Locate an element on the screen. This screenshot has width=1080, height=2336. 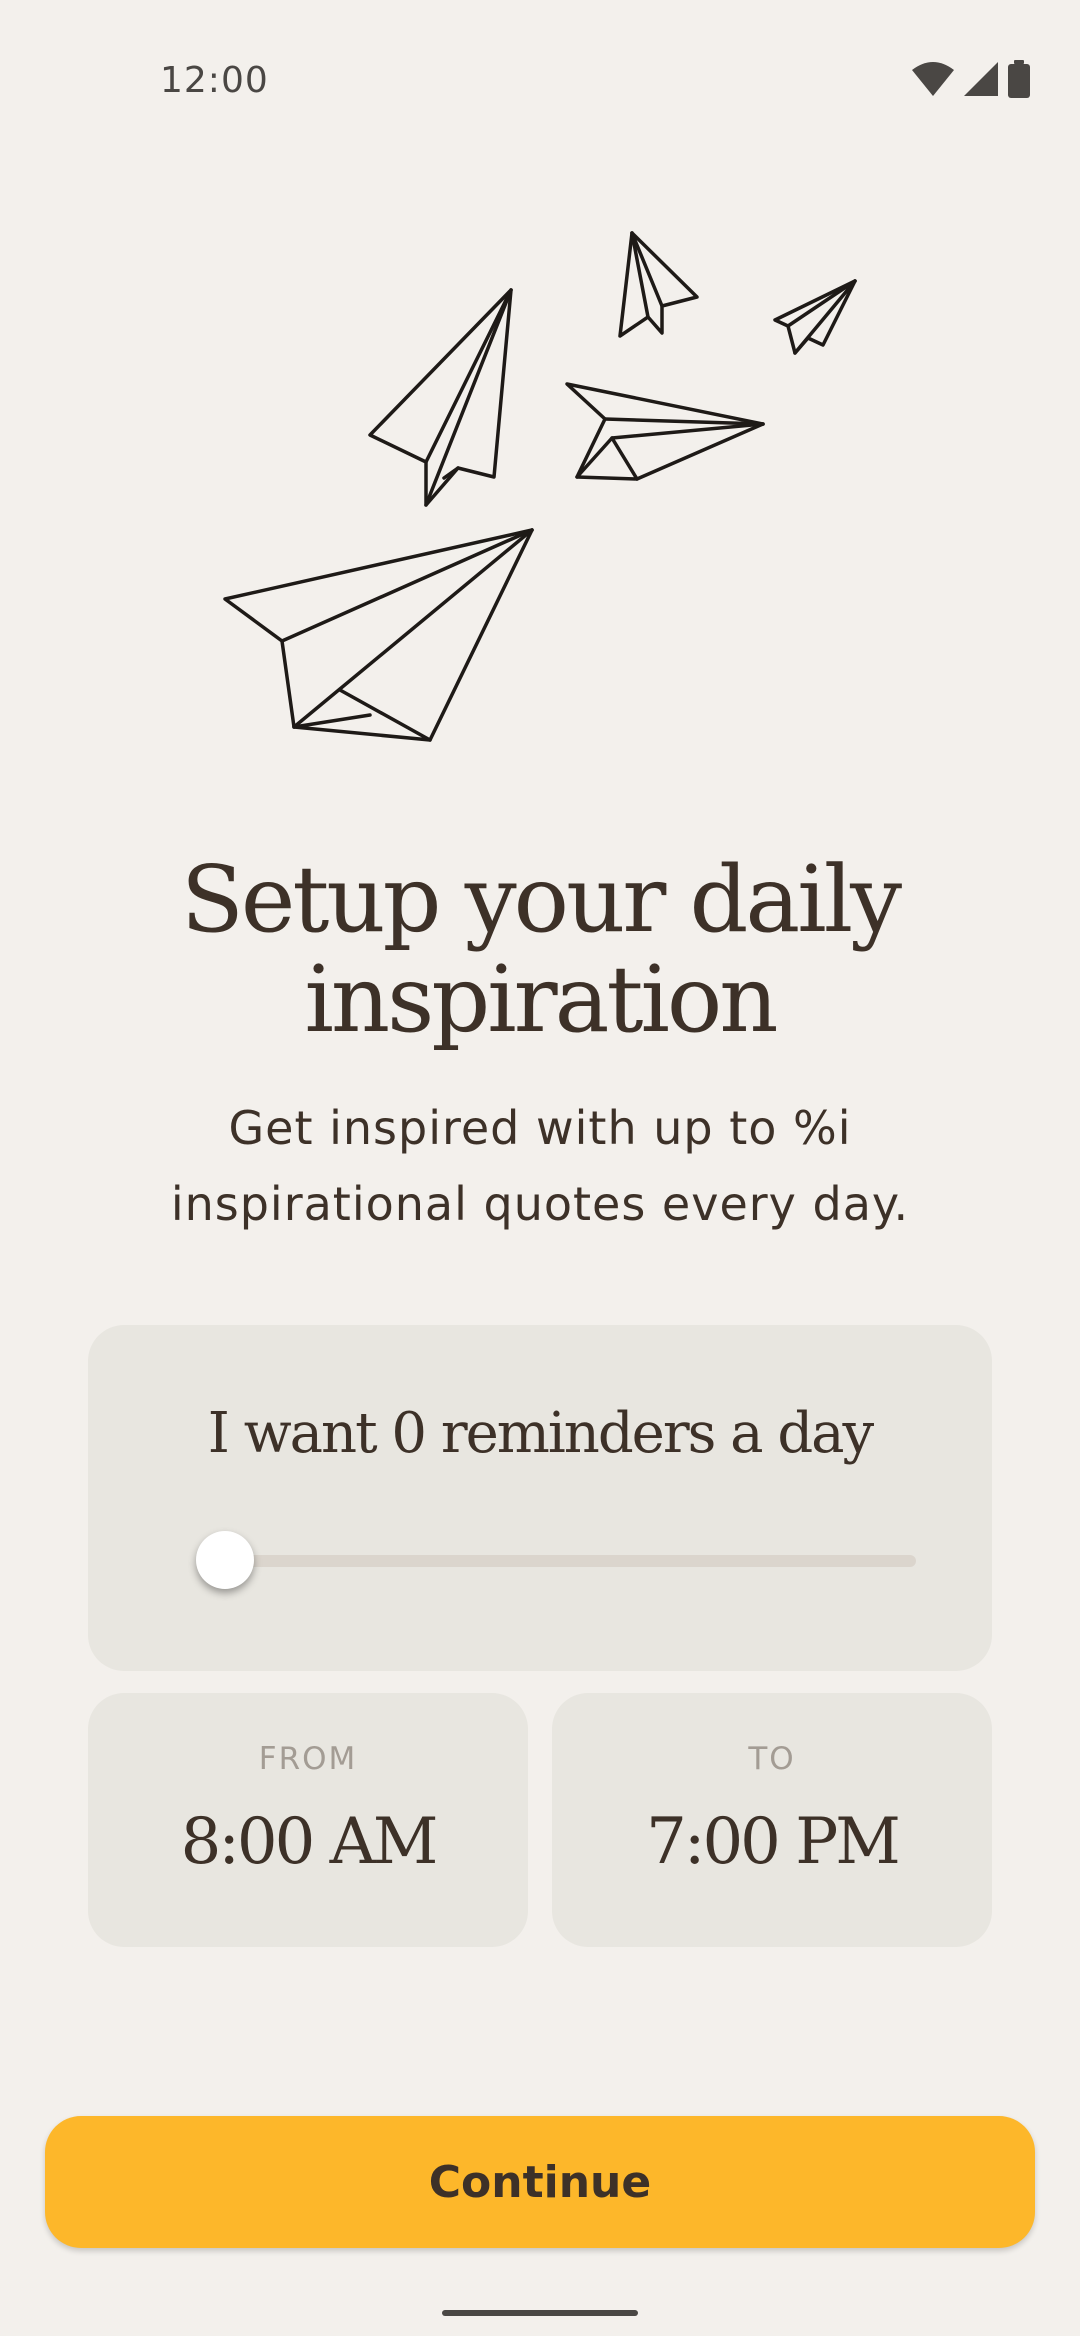
reminder-count-label: I want 0 reminders a day is located at coordinates (540, 1433).